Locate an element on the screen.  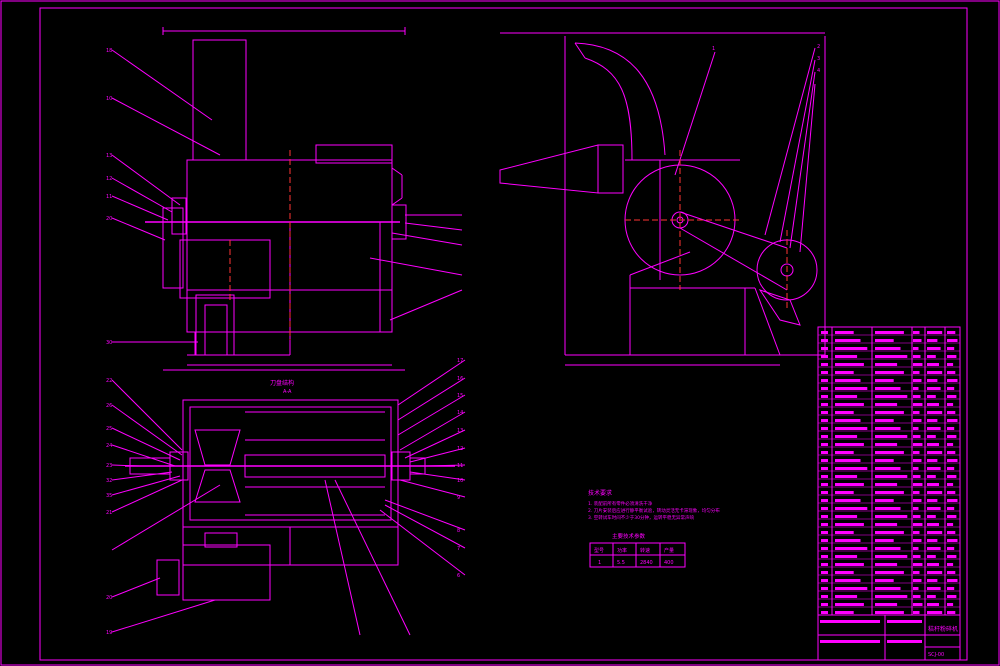
section-view is located at coordinates (288, 497).